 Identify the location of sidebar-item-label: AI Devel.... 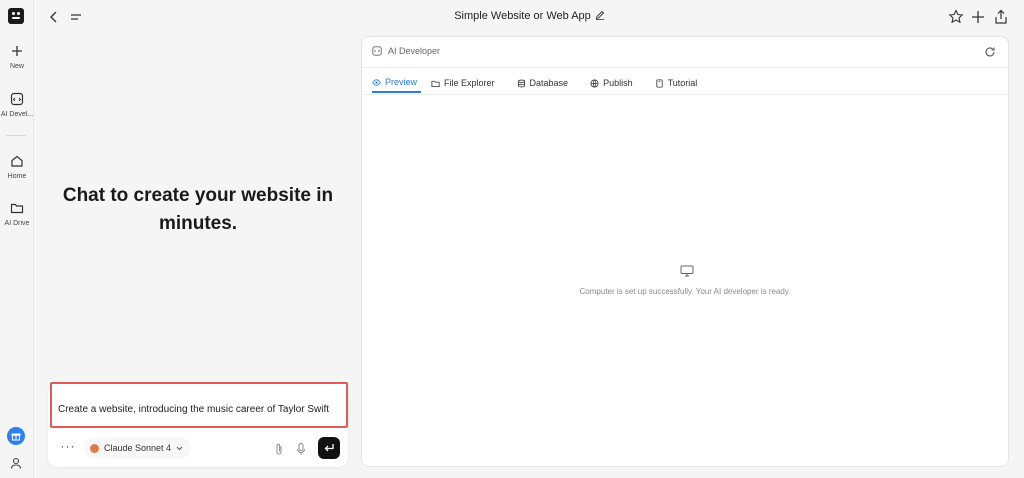
(17, 114).